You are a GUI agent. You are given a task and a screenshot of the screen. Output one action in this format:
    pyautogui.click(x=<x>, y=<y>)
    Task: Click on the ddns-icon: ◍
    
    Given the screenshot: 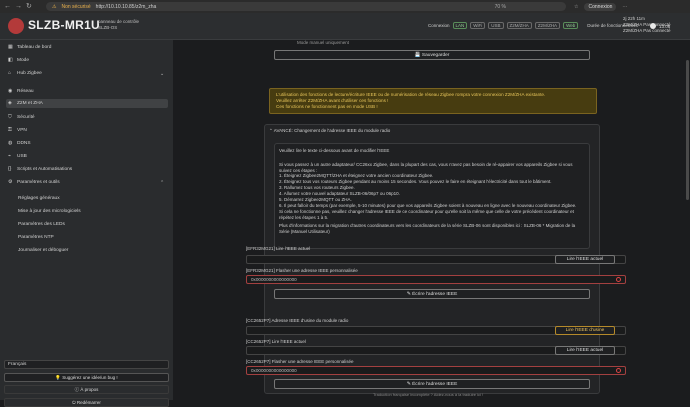 What is the action you would take?
    pyautogui.click(x=10, y=143)
    